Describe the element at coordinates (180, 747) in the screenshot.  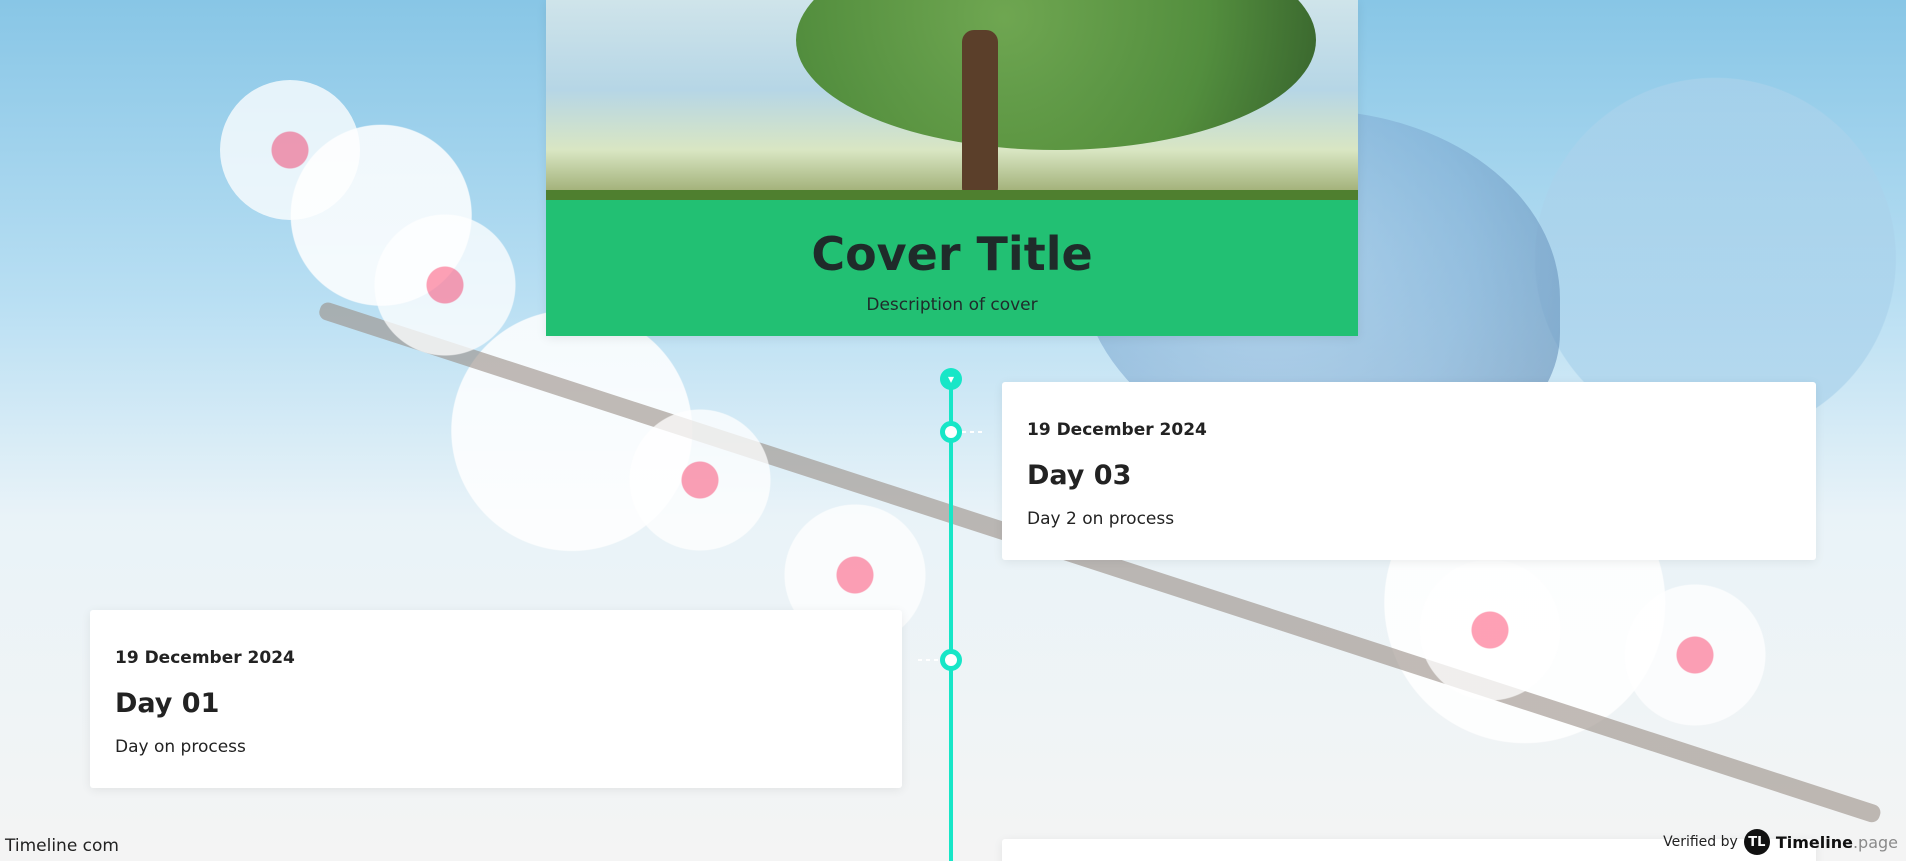
I see `card-description: Day on process` at that location.